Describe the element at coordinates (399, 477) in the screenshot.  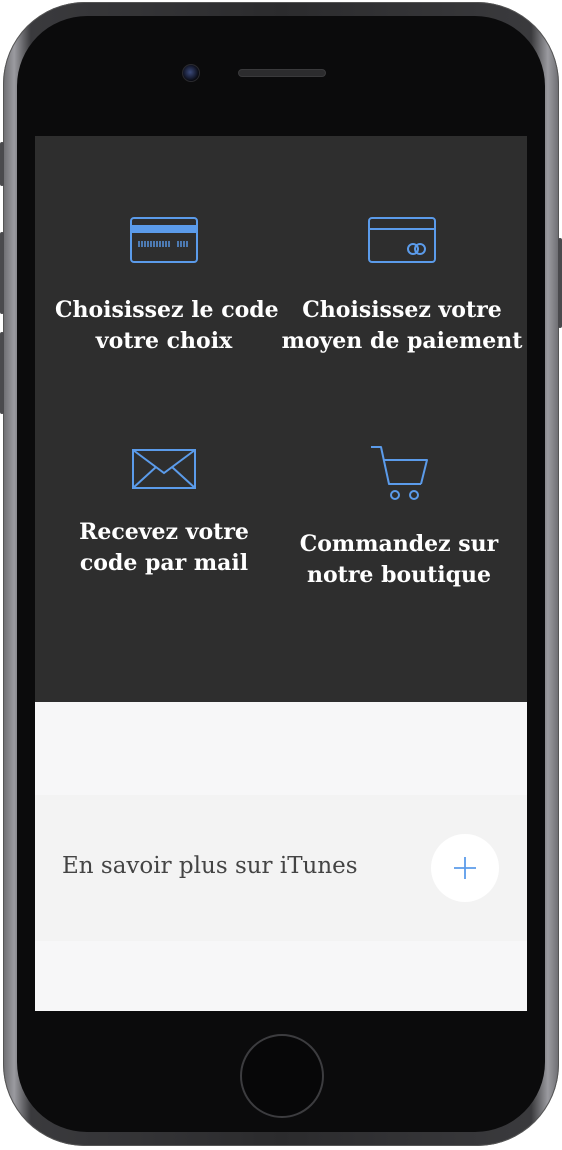
I see `shopping-cart-icon` at that location.